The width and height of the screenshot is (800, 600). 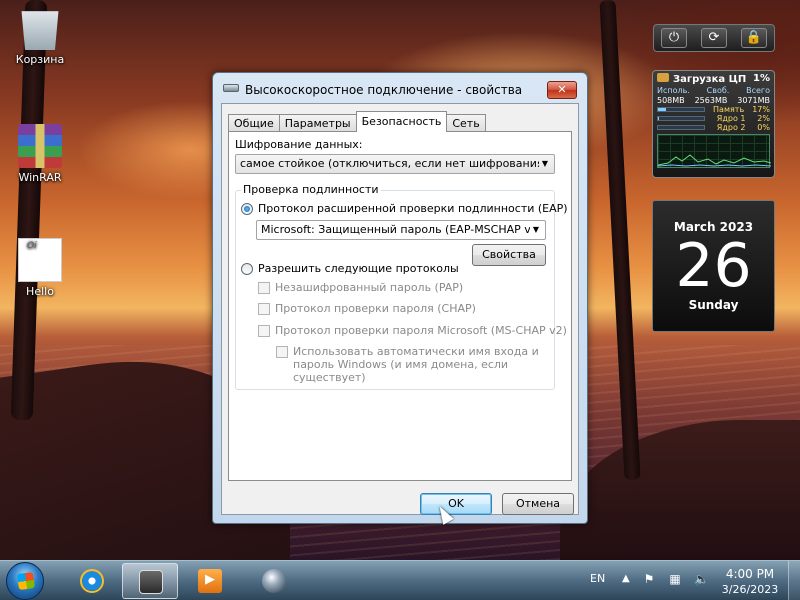 What do you see at coordinates (329, 377) in the screenshot?
I see `autologon-label-line3: существует)` at bounding box center [329, 377].